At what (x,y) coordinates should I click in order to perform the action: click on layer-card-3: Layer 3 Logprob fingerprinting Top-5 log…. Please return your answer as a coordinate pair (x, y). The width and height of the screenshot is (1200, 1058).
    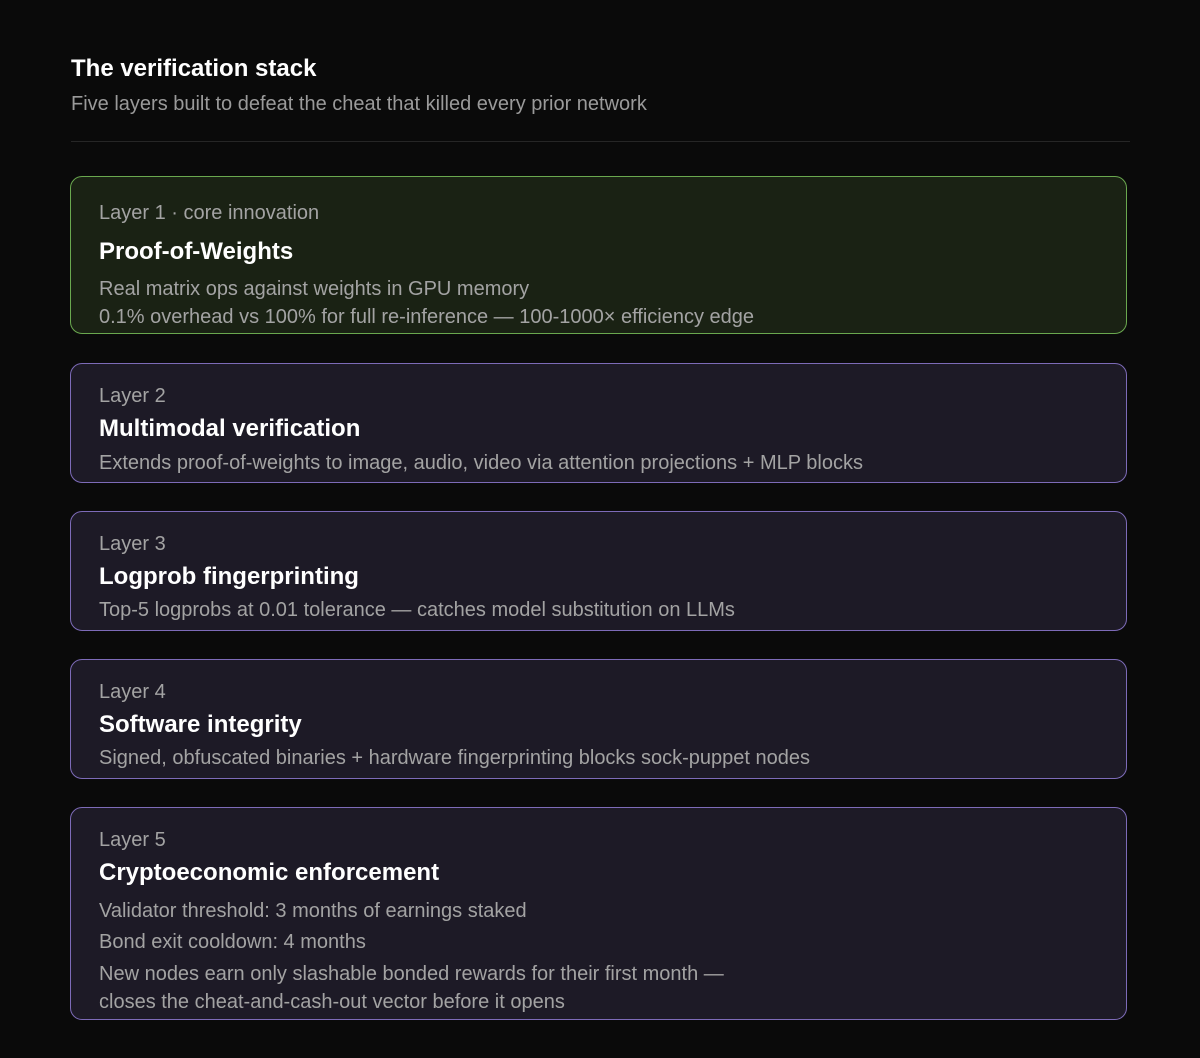
    Looking at the image, I should click on (598, 571).